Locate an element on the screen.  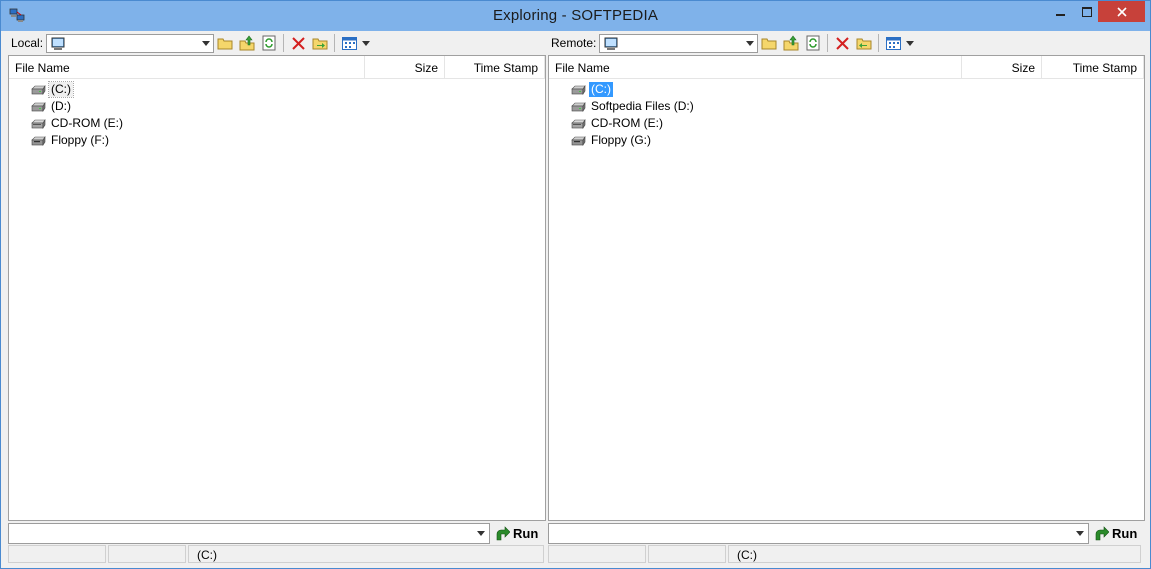
remote-path-combo is located at coordinates (679, 43).